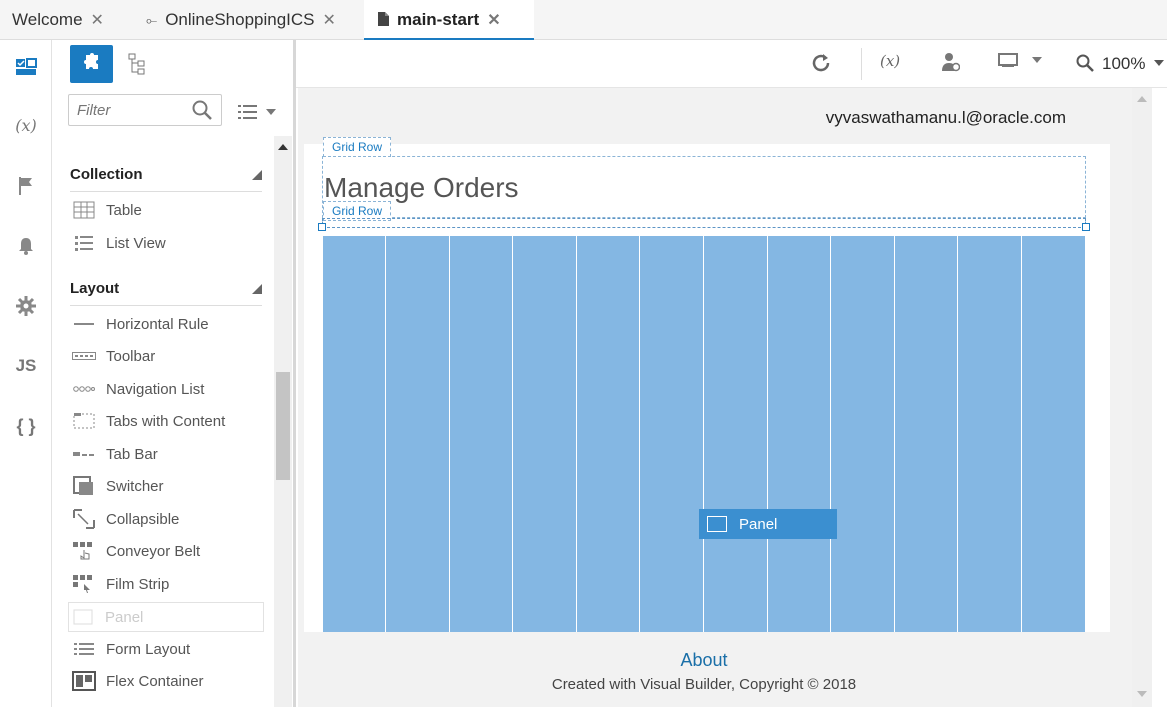 This screenshot has width=1167, height=707. I want to click on list-item-toolbar: Toolbar, so click(167, 356).